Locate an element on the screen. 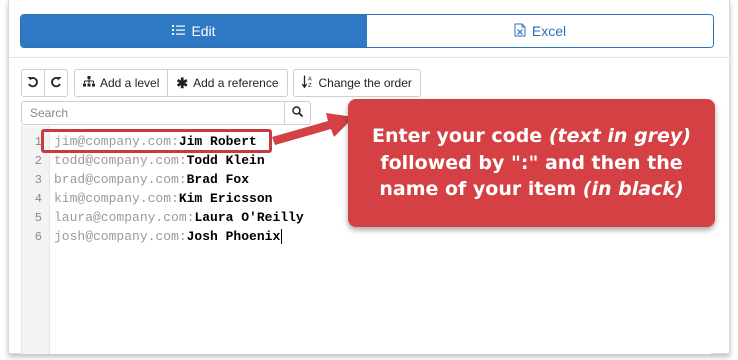  callout-text-4: (in black) is located at coordinates (633, 189).